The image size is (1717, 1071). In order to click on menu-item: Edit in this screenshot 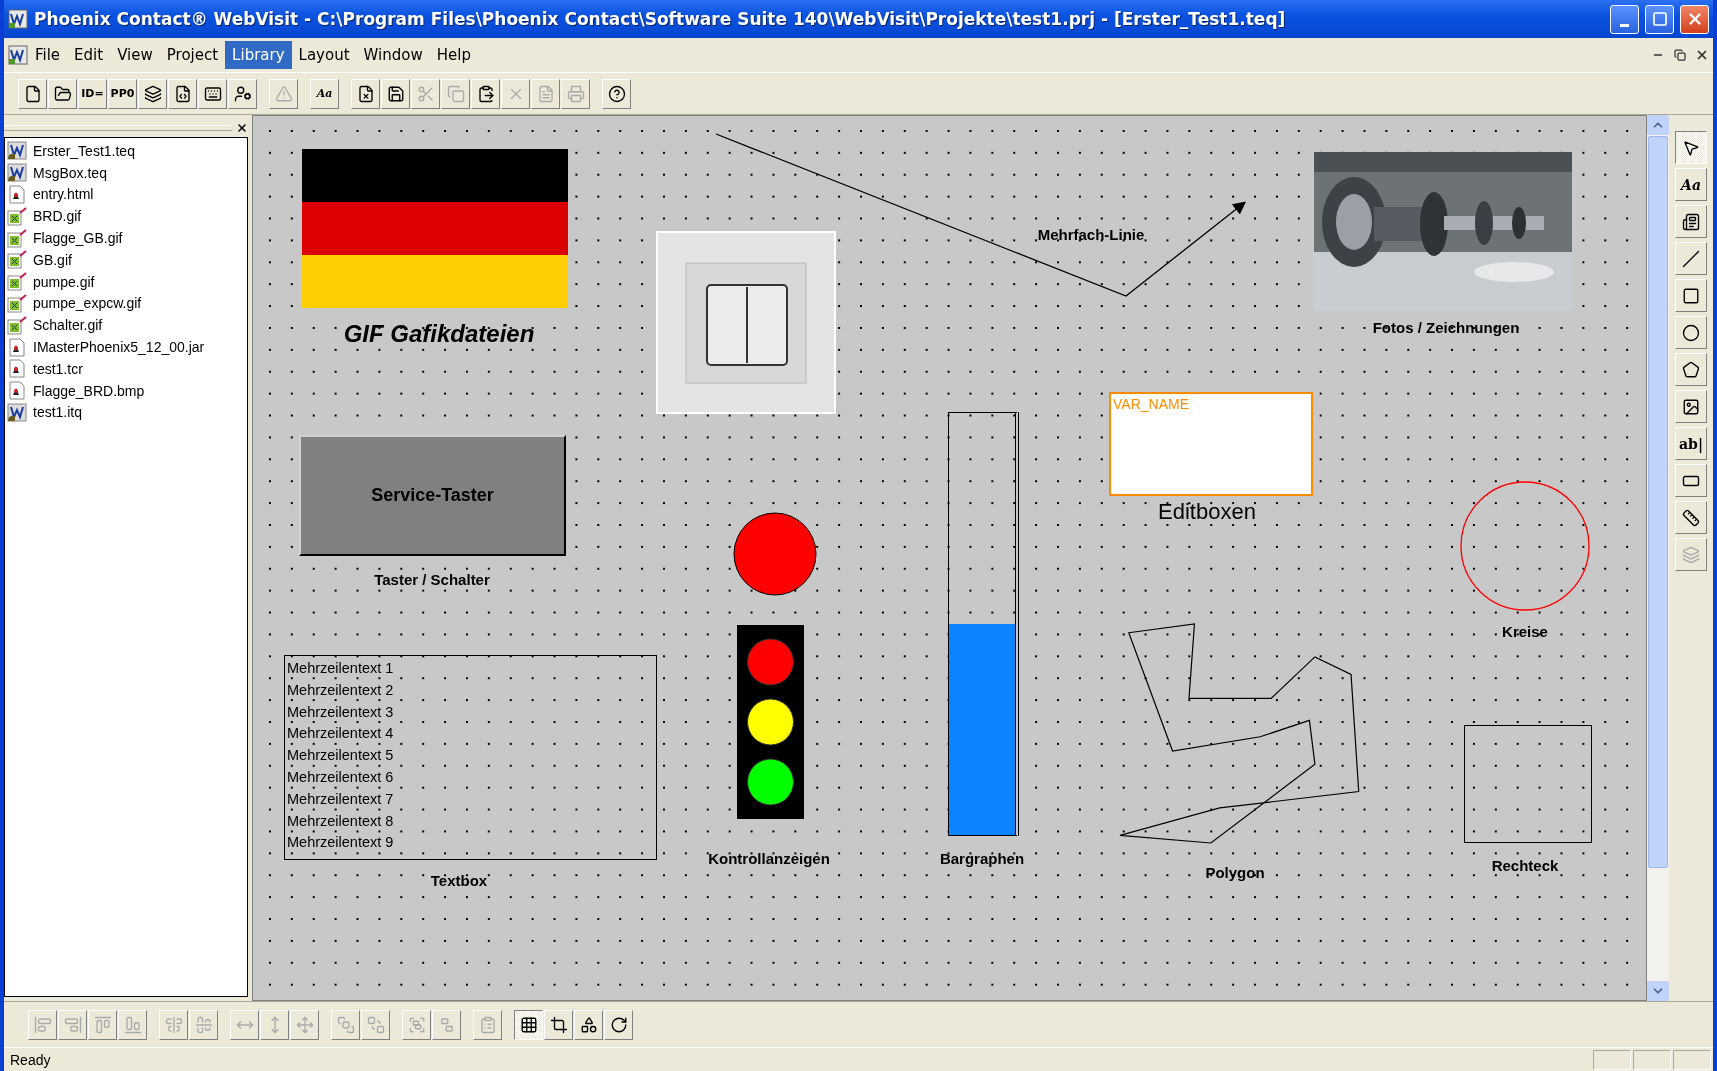, I will do `click(89, 55)`.